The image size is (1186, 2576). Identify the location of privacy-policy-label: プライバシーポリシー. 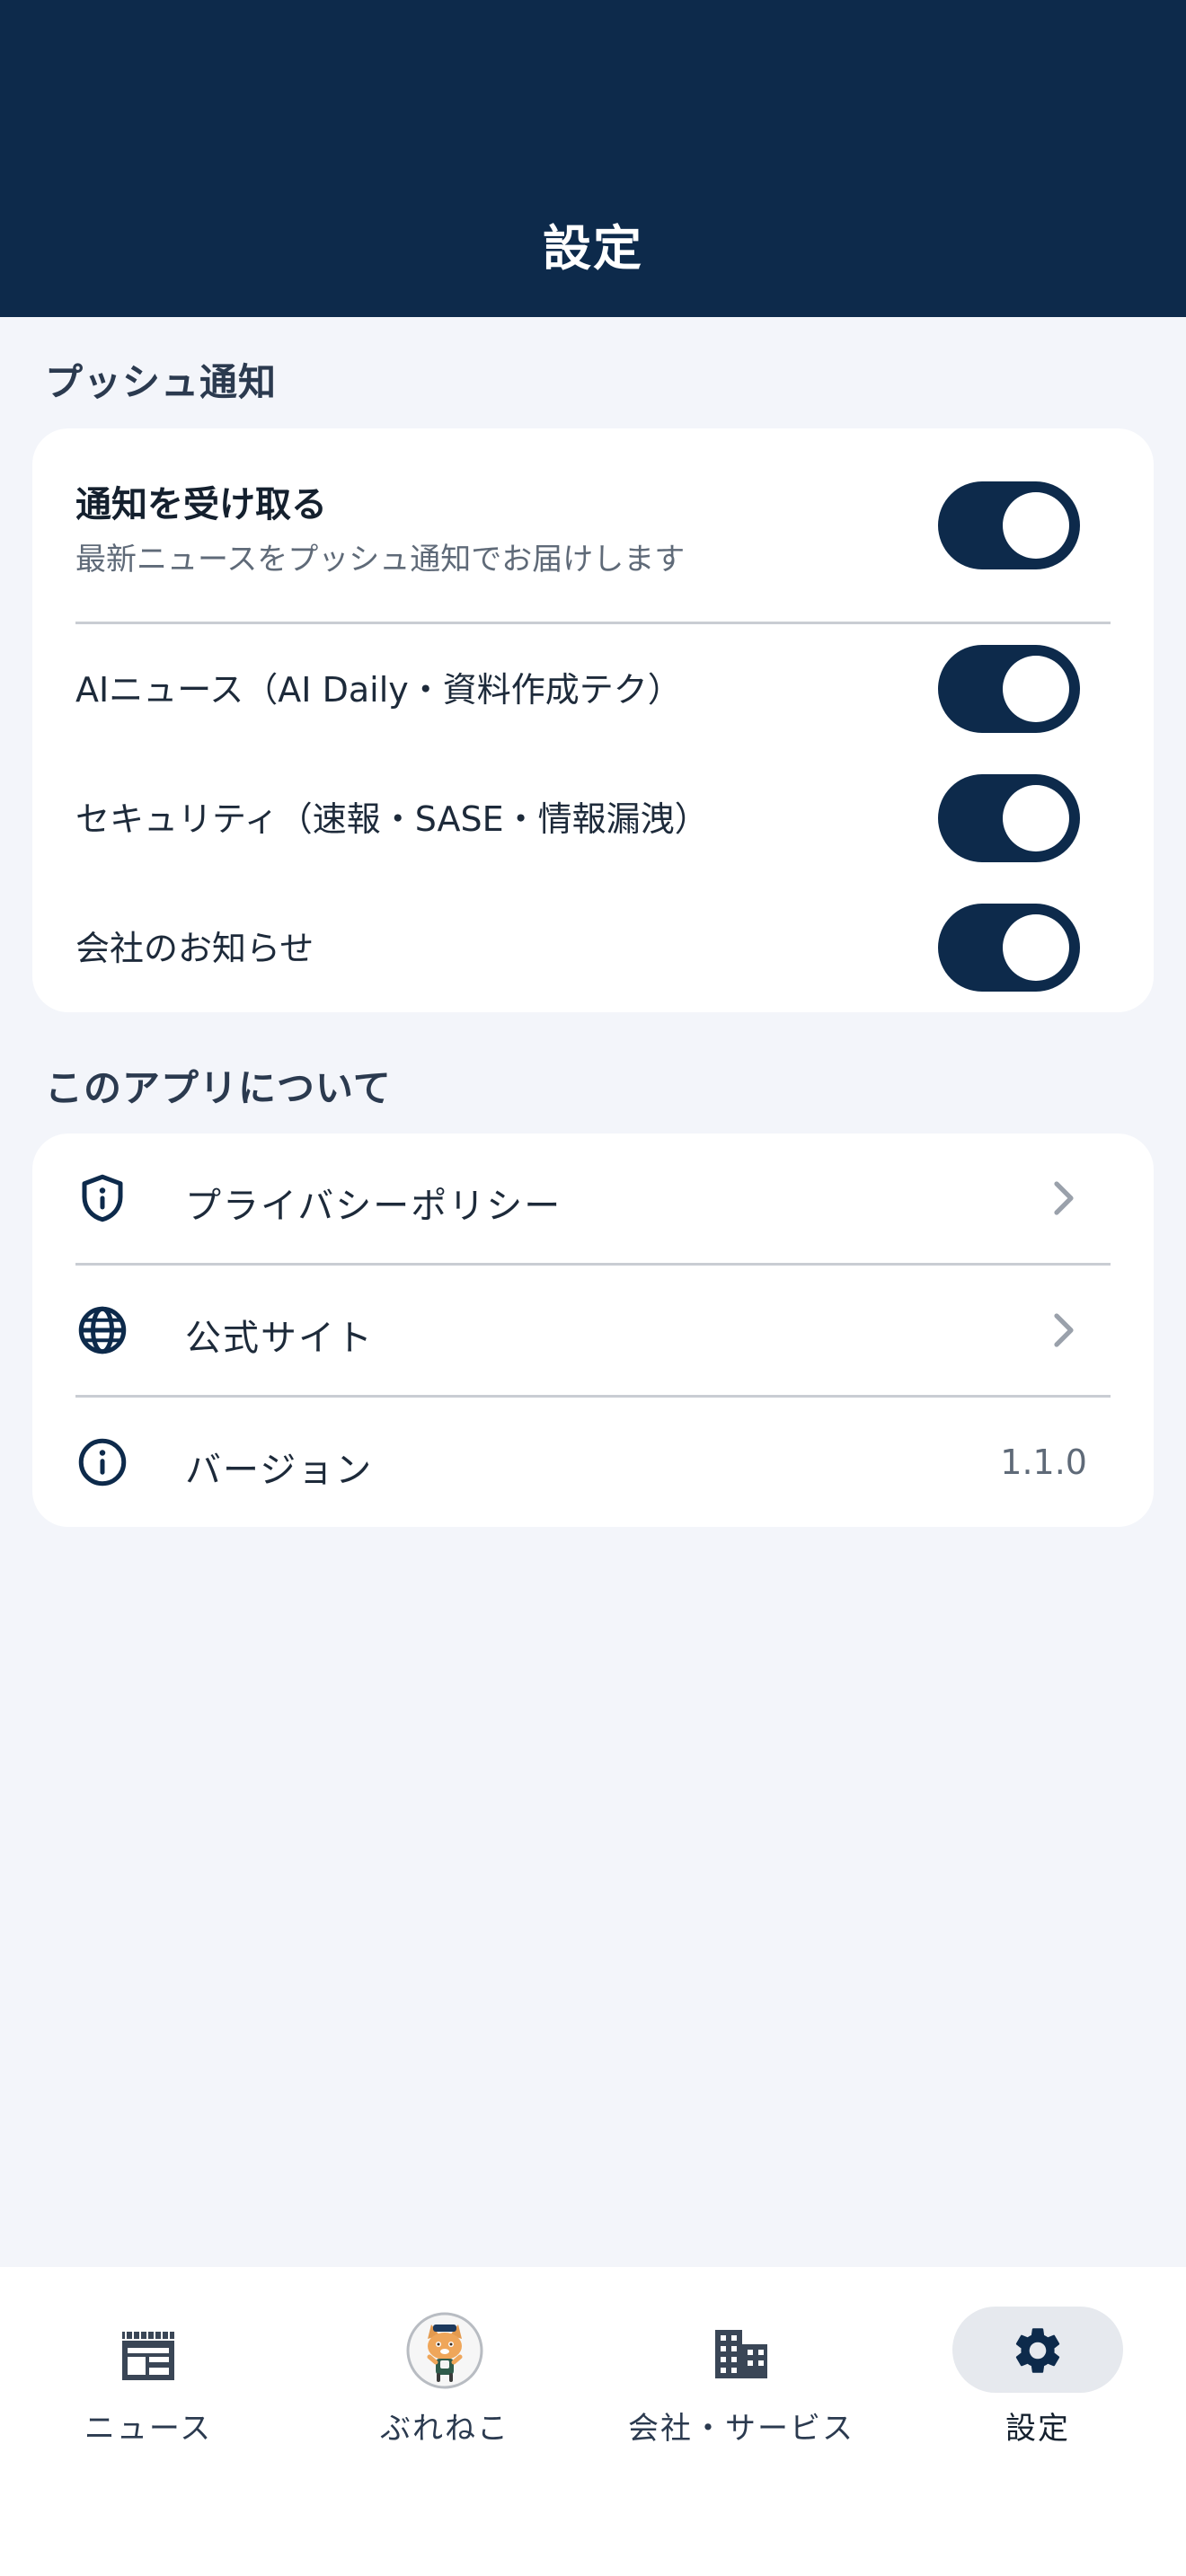
(373, 1206).